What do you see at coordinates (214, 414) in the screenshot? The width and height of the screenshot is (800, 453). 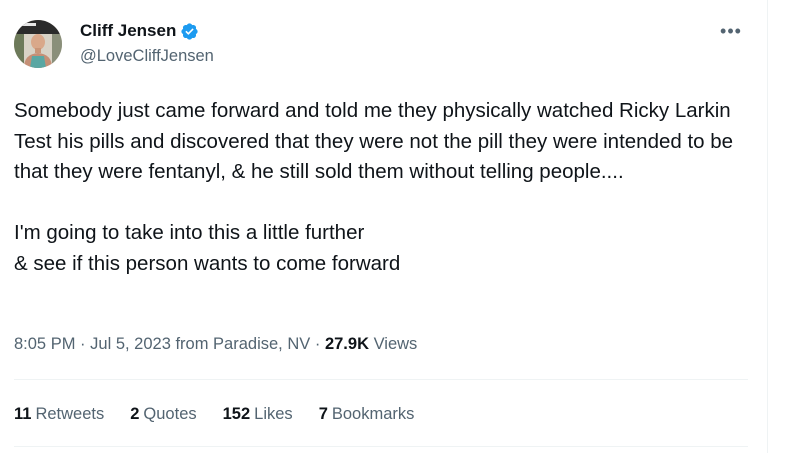 I see `engagement-stats: 11 Retweets 2 Quotes 152 Likes 7 Bookmarks` at bounding box center [214, 414].